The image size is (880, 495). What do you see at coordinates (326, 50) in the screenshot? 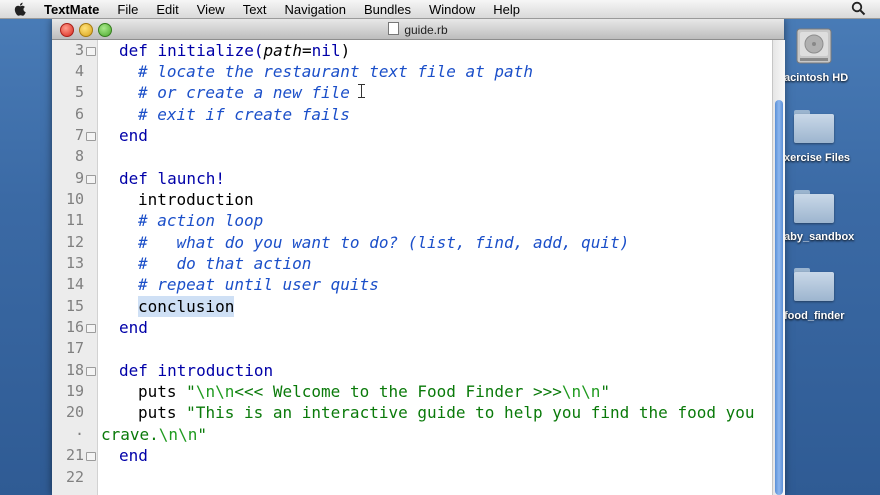
I see `code-token: nil` at bounding box center [326, 50].